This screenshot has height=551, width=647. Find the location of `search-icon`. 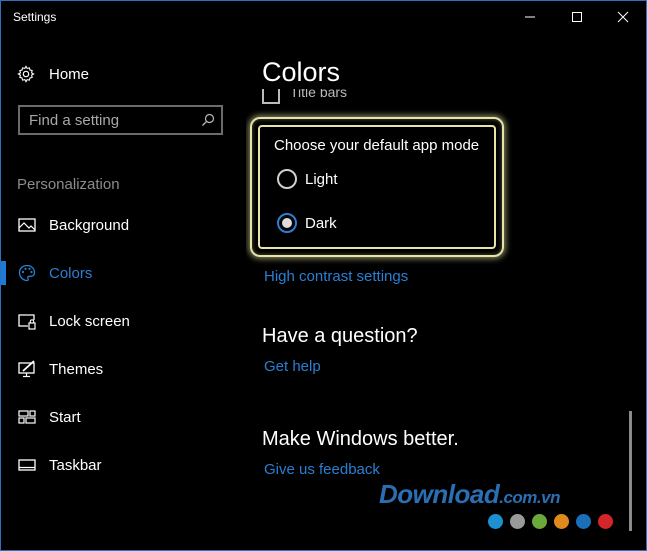

search-icon is located at coordinates (208, 120).